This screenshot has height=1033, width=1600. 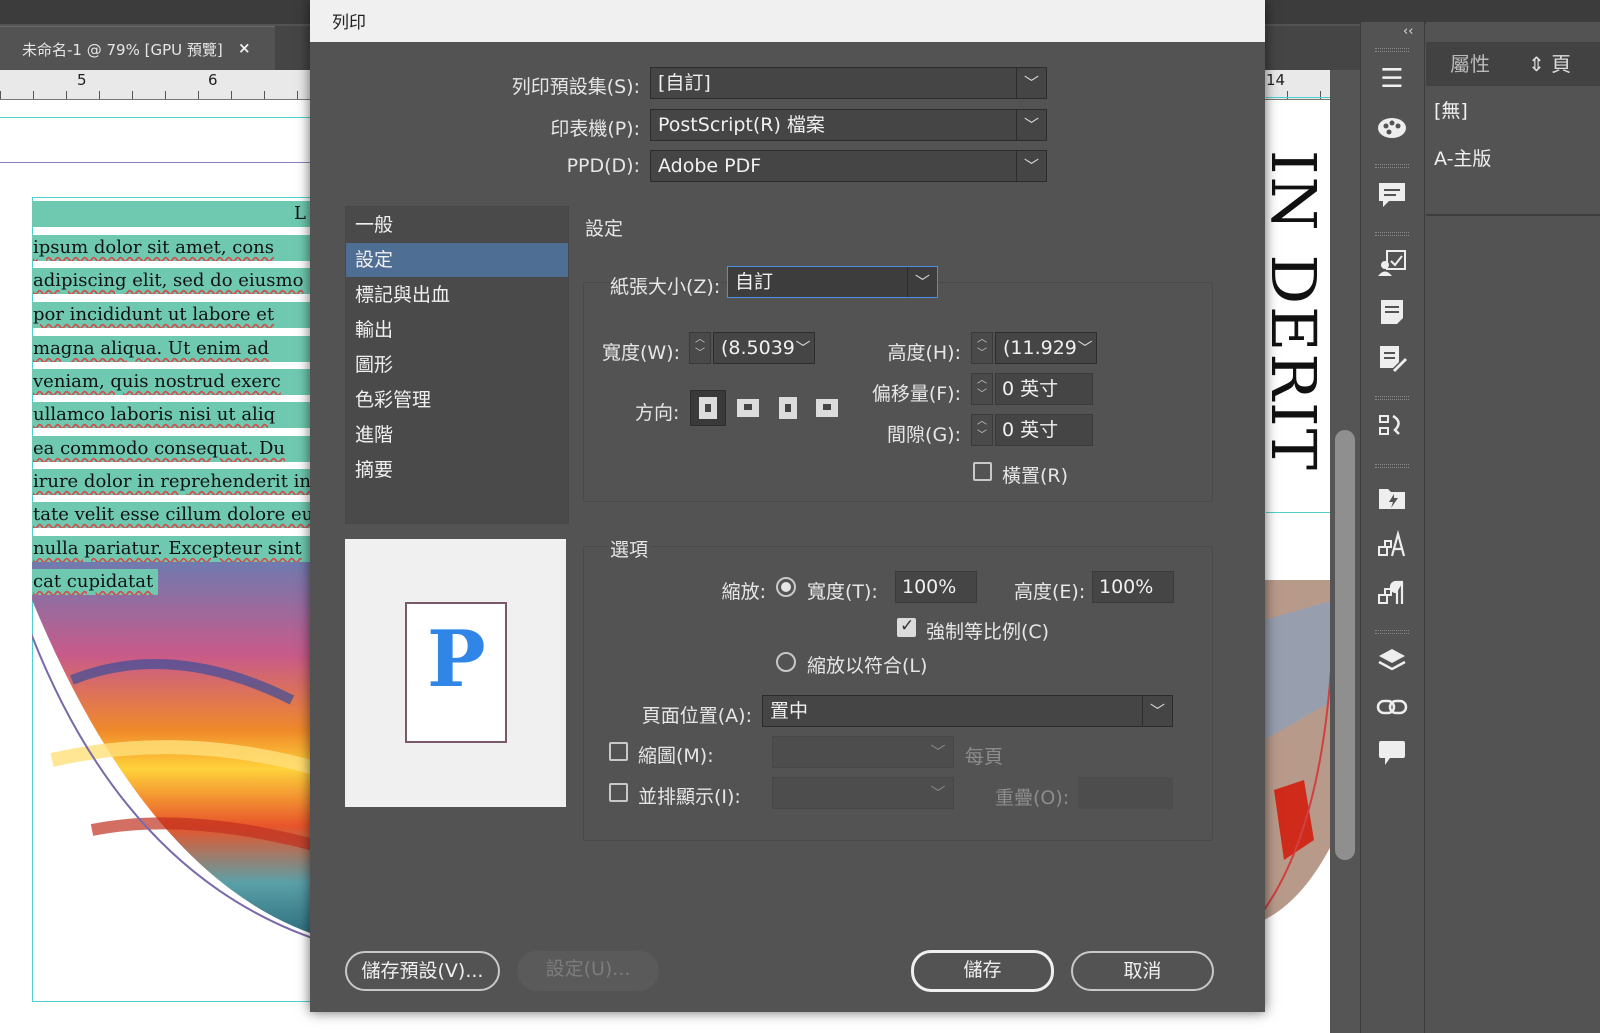 What do you see at coordinates (603, 166) in the screenshot?
I see `ppd-label: PPD(D):` at bounding box center [603, 166].